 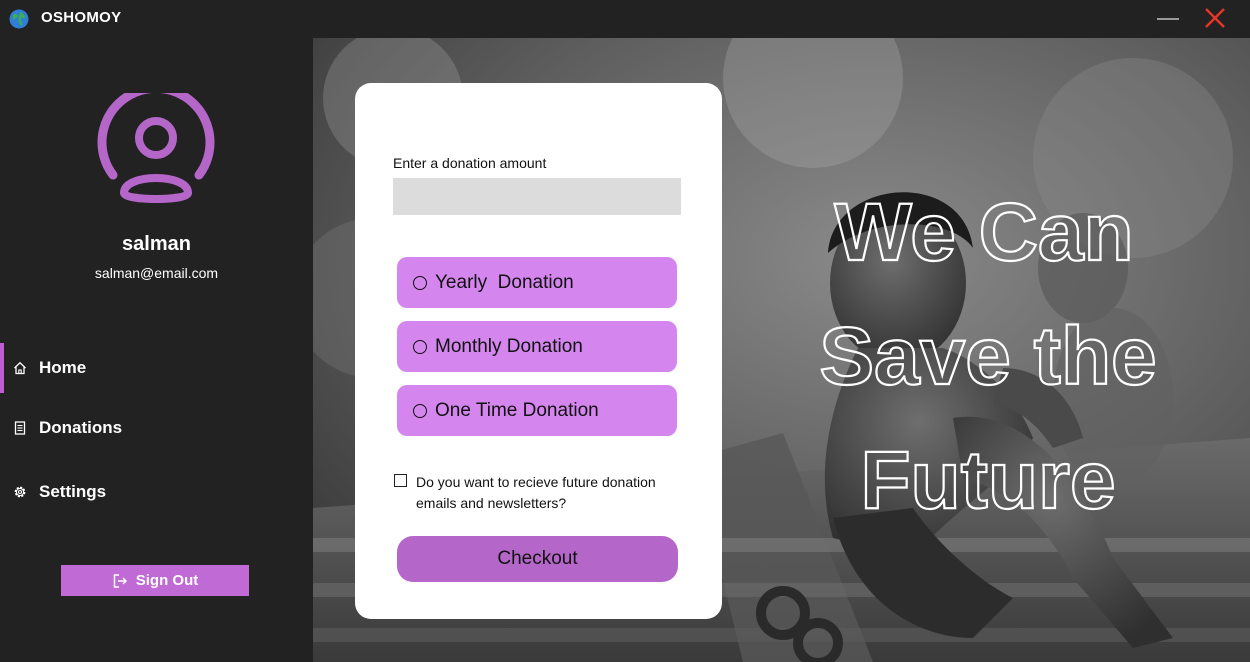 I want to click on user-email: salman@email.com, so click(x=156, y=273).